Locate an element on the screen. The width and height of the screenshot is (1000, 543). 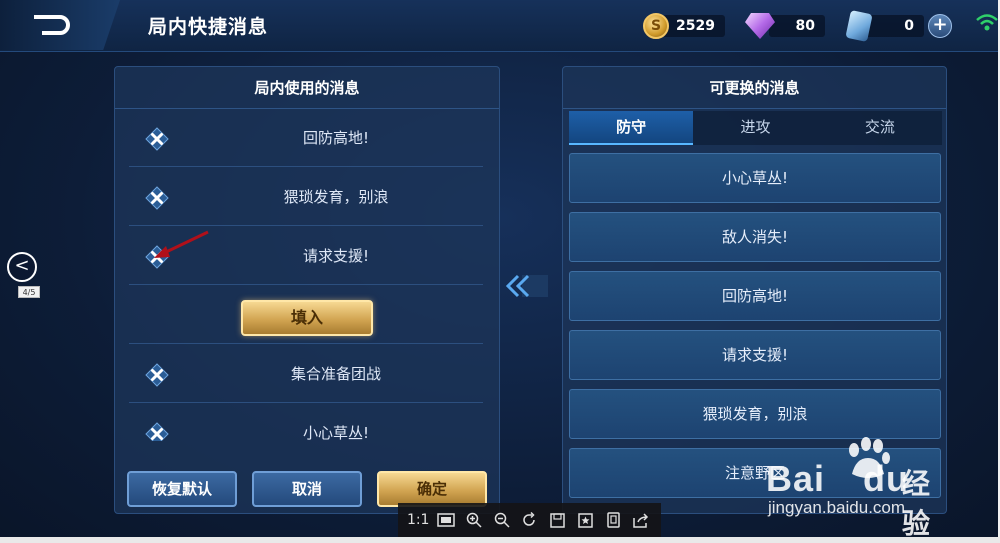
page-title: 局内快捷消息 is located at coordinates (208, 27).